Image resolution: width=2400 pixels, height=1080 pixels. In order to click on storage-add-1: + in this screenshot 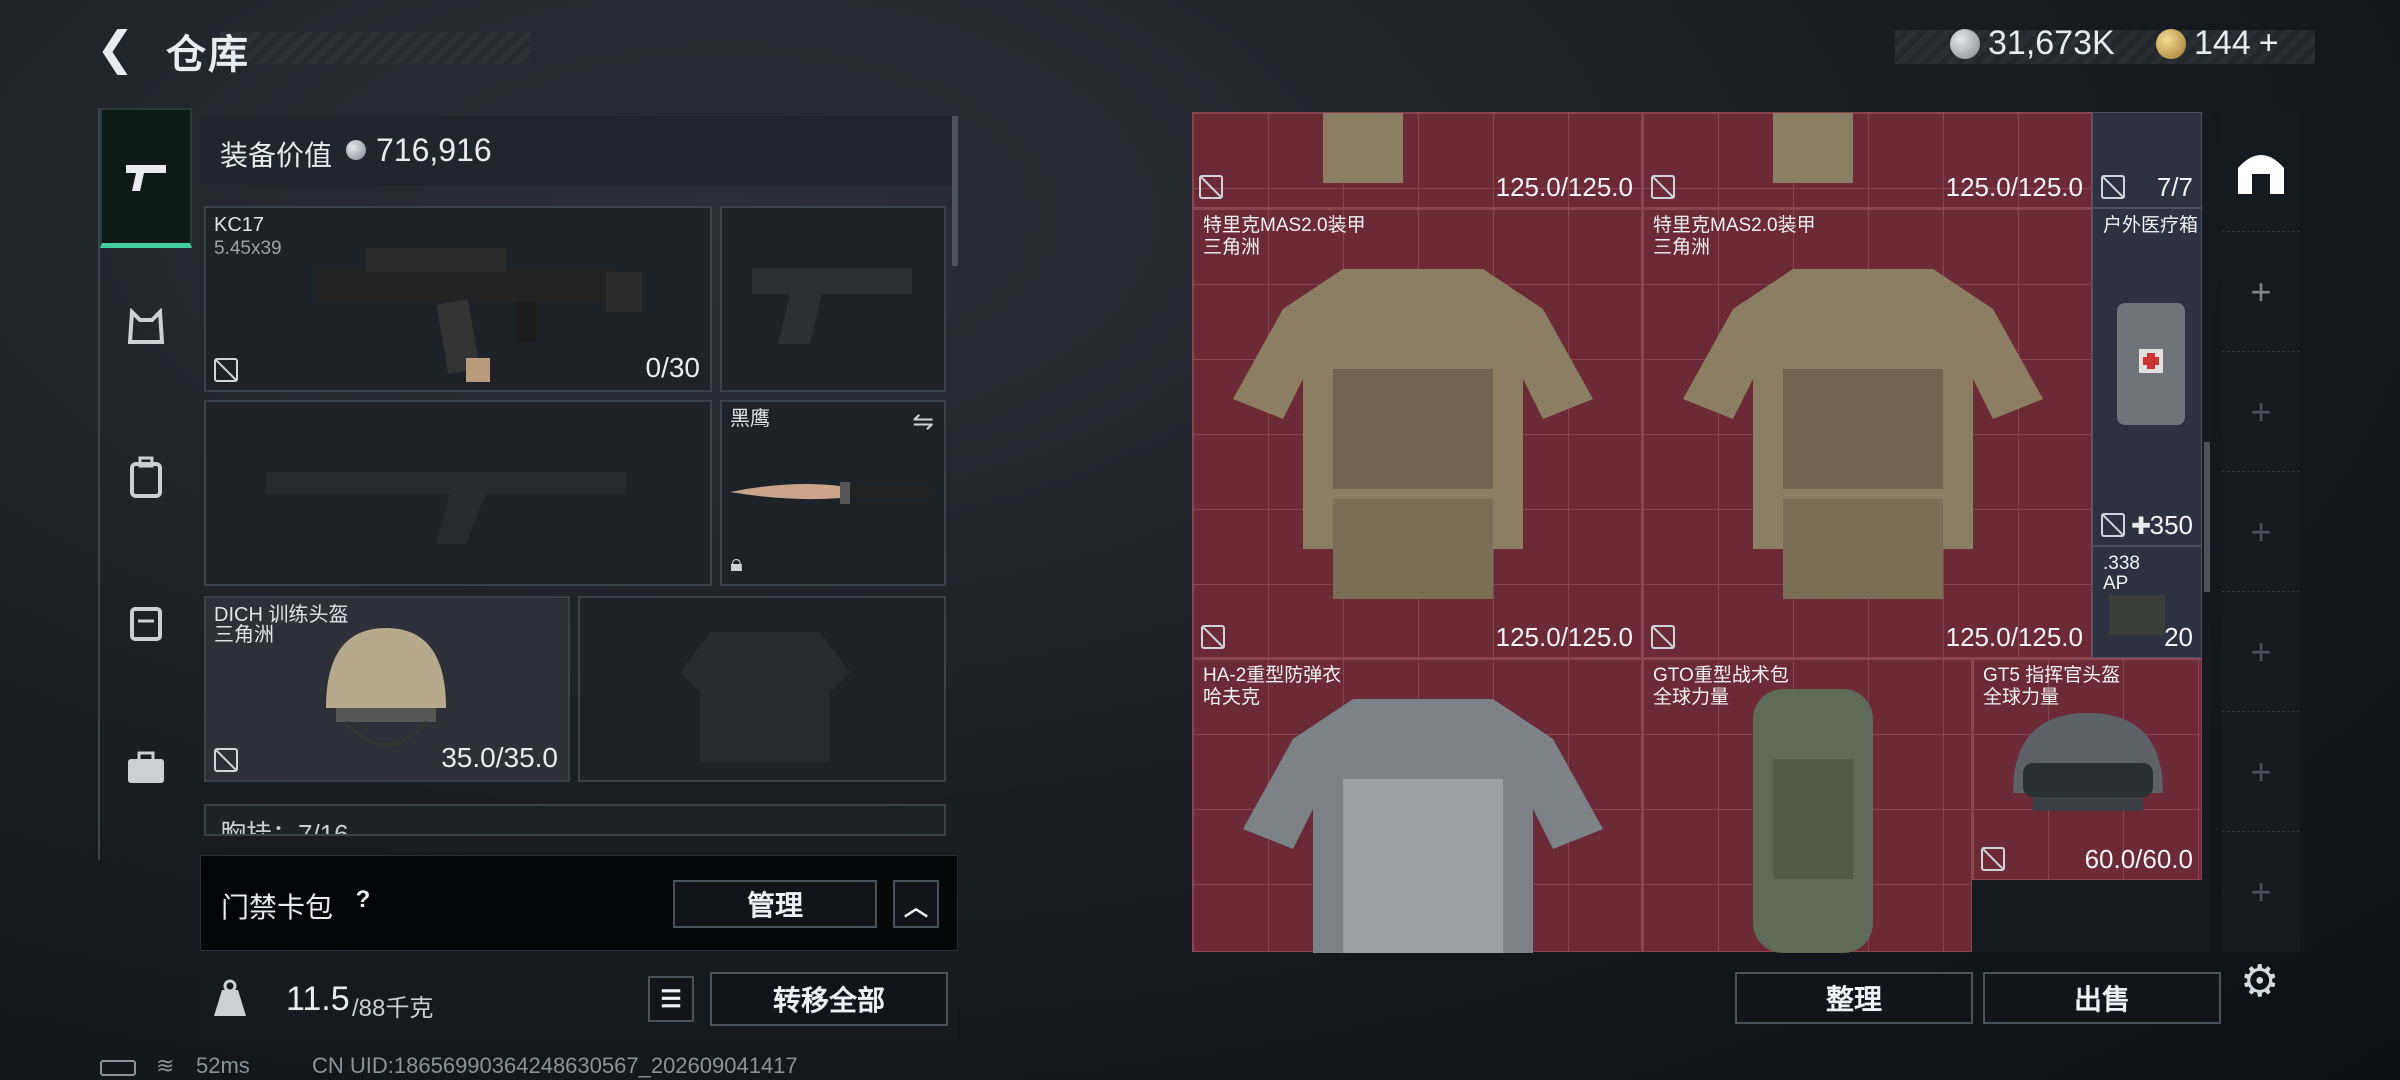, I will do `click(2261, 292)`.